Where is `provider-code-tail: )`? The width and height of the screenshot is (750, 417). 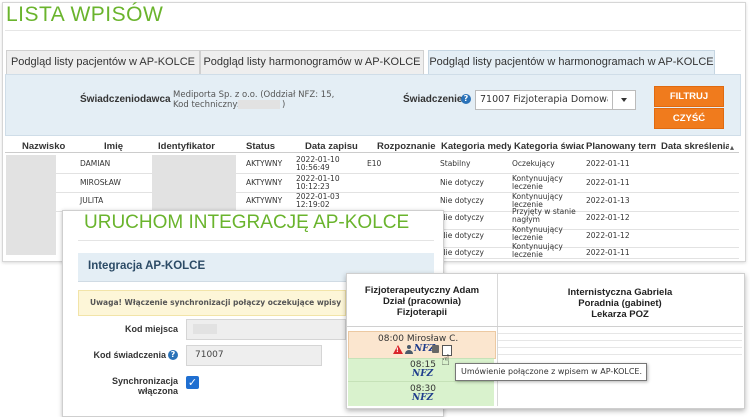
provider-code-tail: ) is located at coordinates (284, 105).